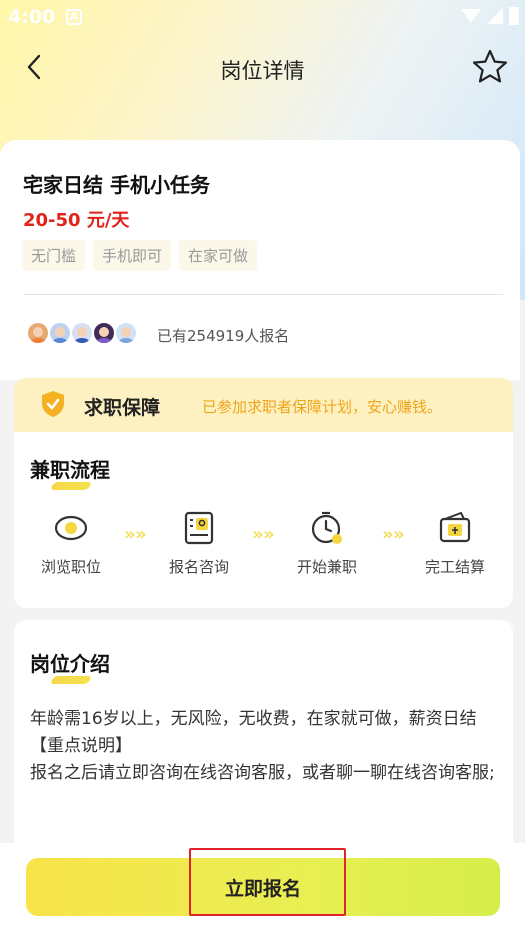 The width and height of the screenshot is (525, 933). What do you see at coordinates (70, 567) in the screenshot?
I see `step-label: 浏览职位` at bounding box center [70, 567].